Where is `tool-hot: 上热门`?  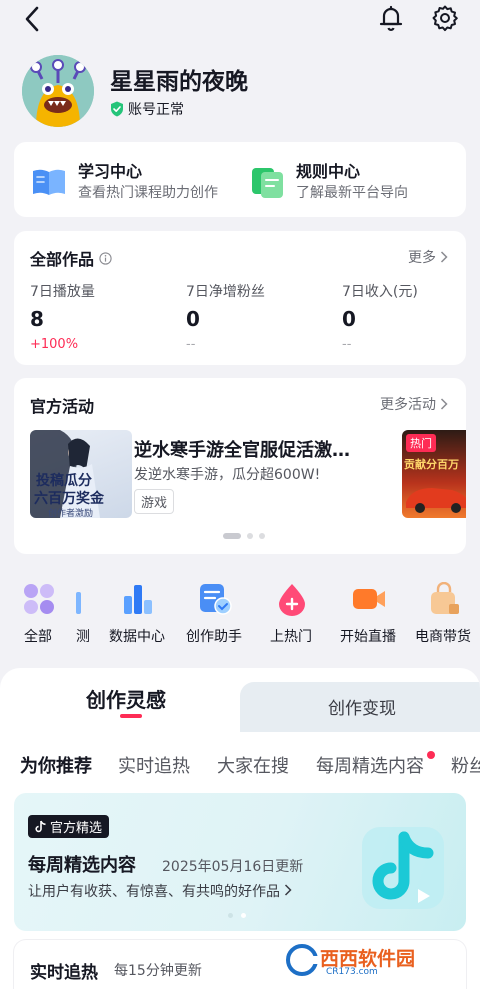
tool-hot: 上热门 is located at coordinates (291, 613).